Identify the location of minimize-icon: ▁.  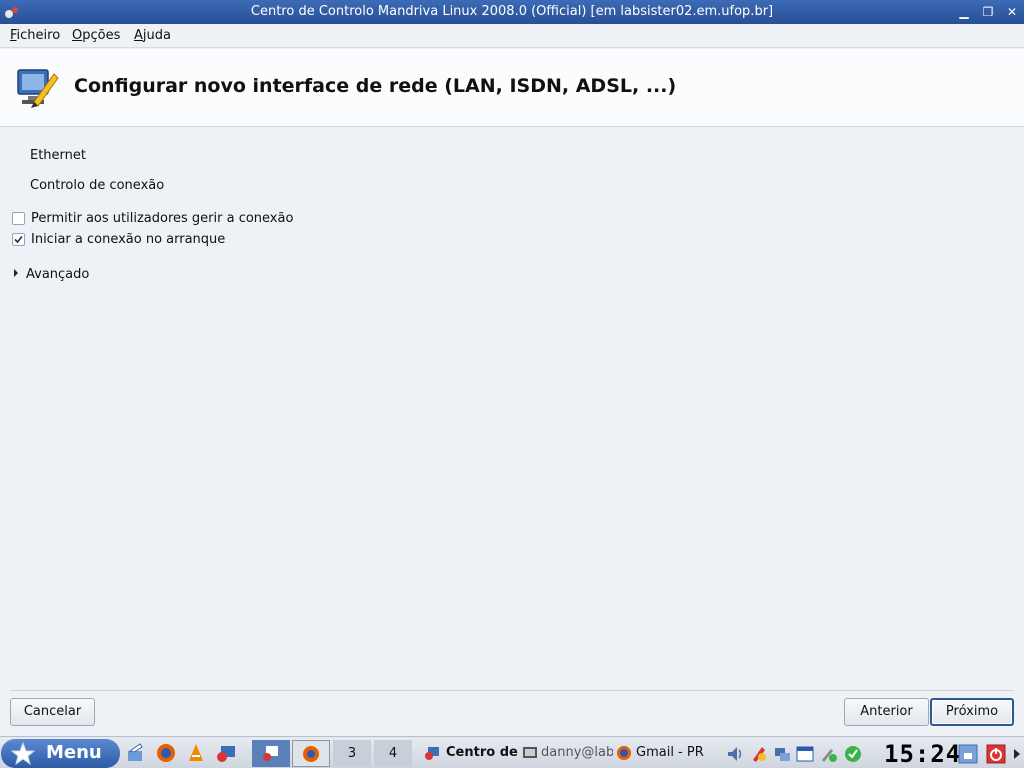
(964, 12).